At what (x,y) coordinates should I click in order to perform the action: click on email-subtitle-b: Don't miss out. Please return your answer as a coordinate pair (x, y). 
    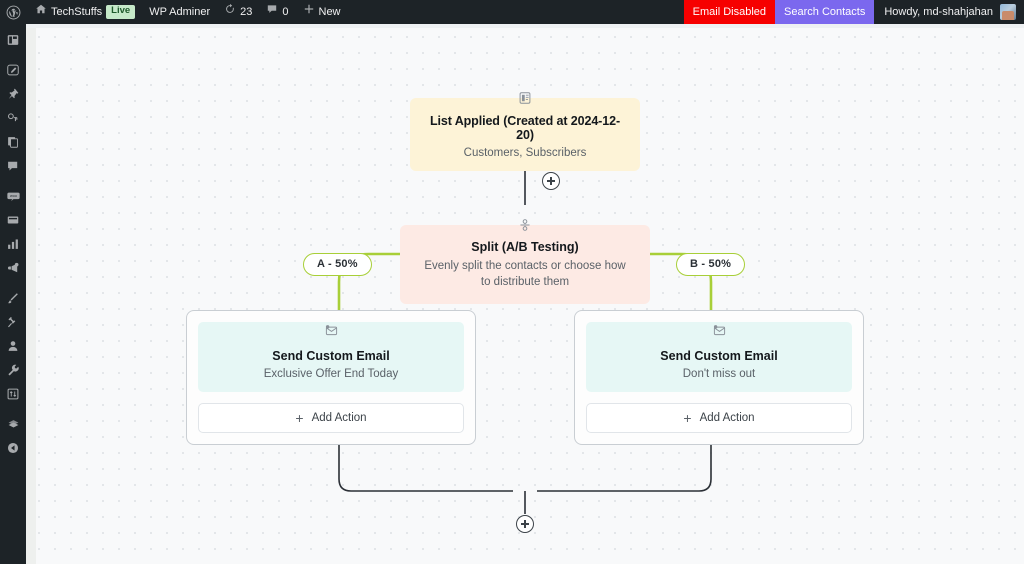
    Looking at the image, I should click on (719, 374).